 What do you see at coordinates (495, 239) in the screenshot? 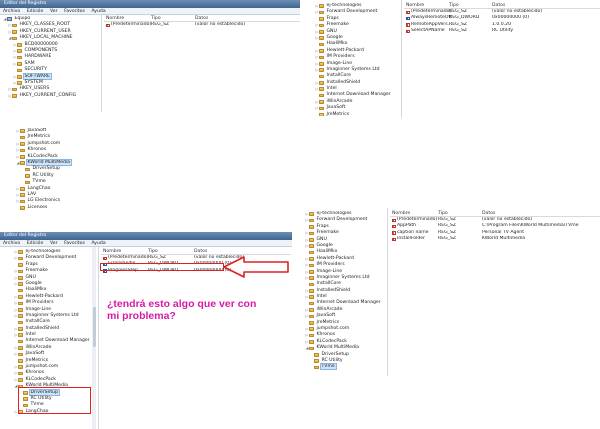
I see `value-row-installfolder: InstallFolder REG_SZ KWorld Multimedia` at bounding box center [495, 239].